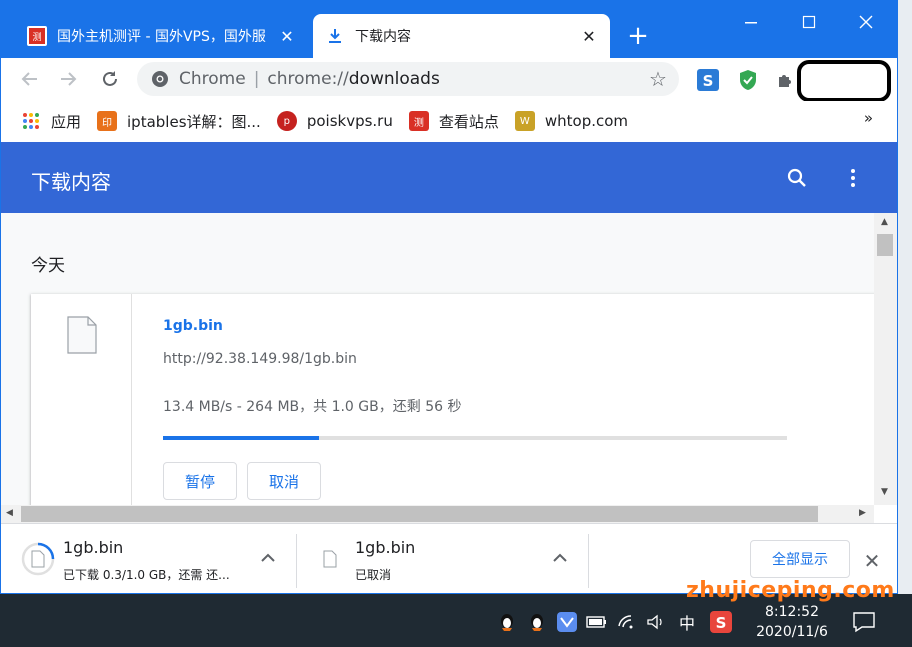  I want to click on vertical-scrollbar, so click(885, 359).